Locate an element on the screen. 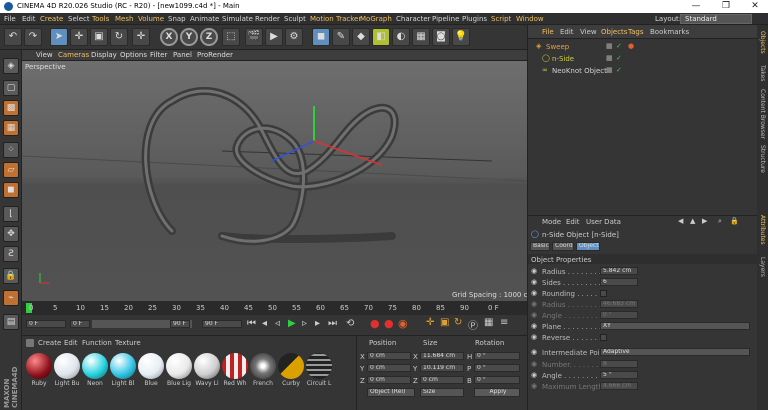  rot-b-field: 0 ° is located at coordinates (497, 380).